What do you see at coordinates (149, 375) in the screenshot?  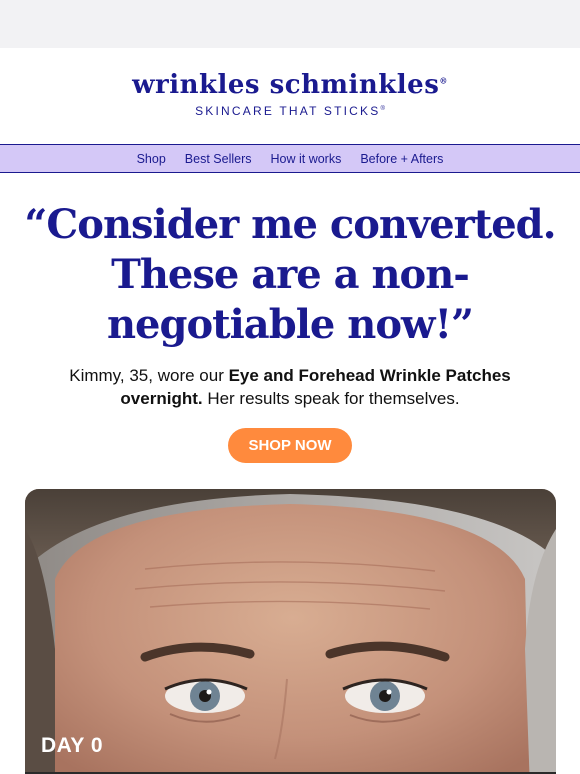 I see `subcopy-prefix: Kimmy, 35, wore our` at bounding box center [149, 375].